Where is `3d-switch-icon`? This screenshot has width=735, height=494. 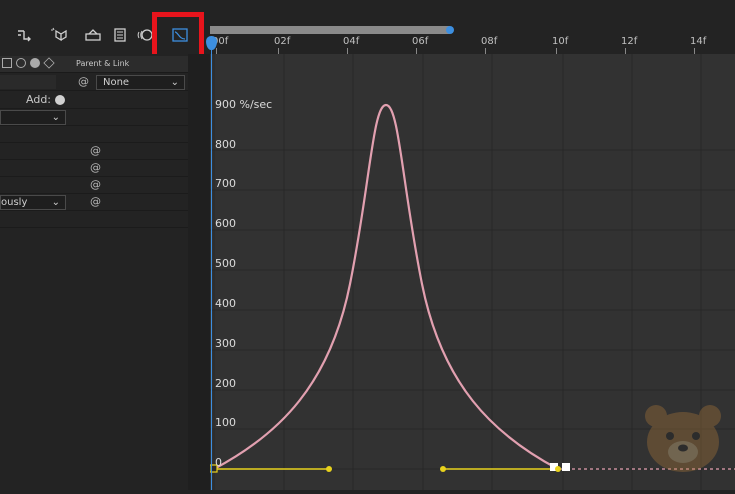 3d-switch-icon is located at coordinates (49, 63).